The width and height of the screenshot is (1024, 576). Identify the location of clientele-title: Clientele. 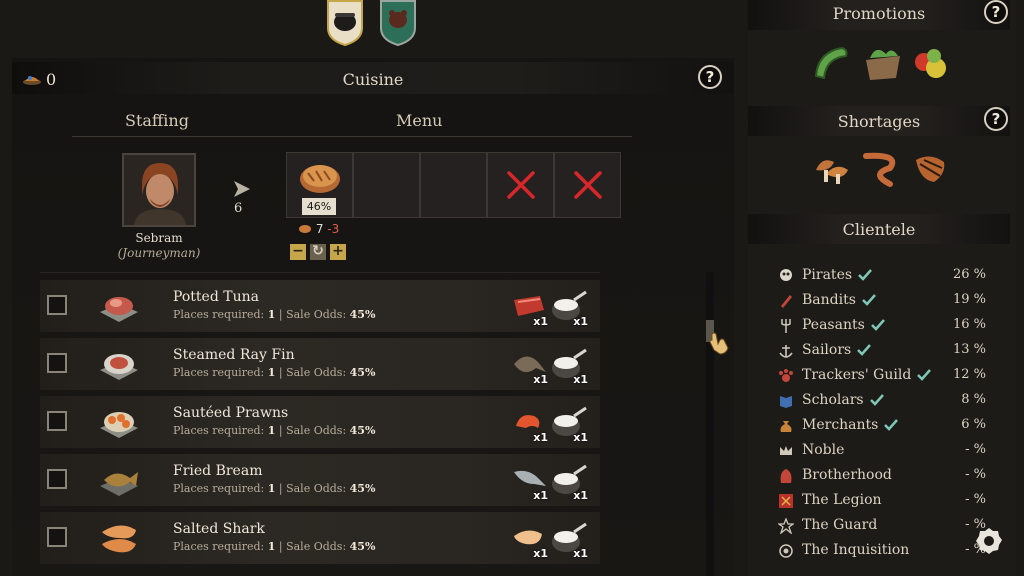
(879, 229).